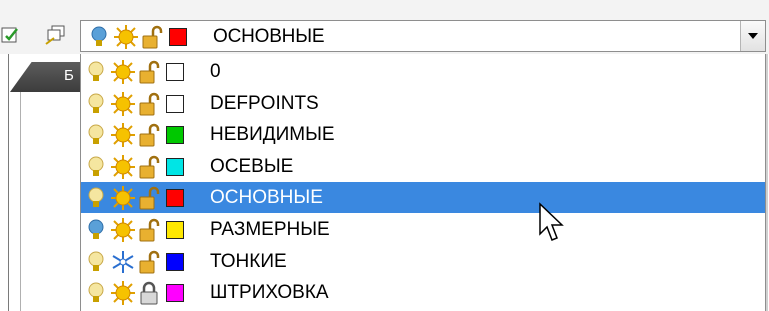  Describe the element at coordinates (11, 35) in the screenshot. I see `layer-state-icon` at that location.